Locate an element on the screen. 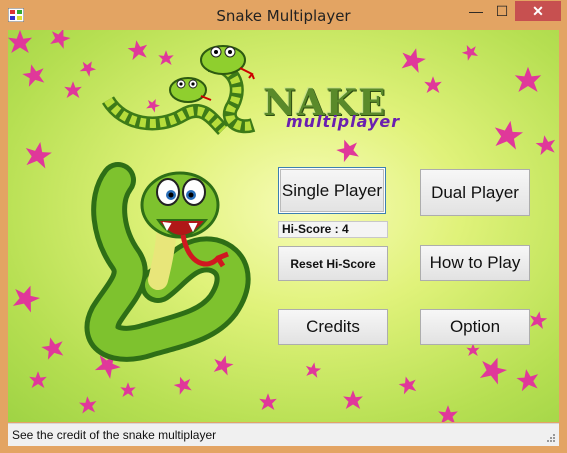 The width and height of the screenshot is (567, 453). reset-hiscore-button: Reset Hi-Score is located at coordinates (333, 263).